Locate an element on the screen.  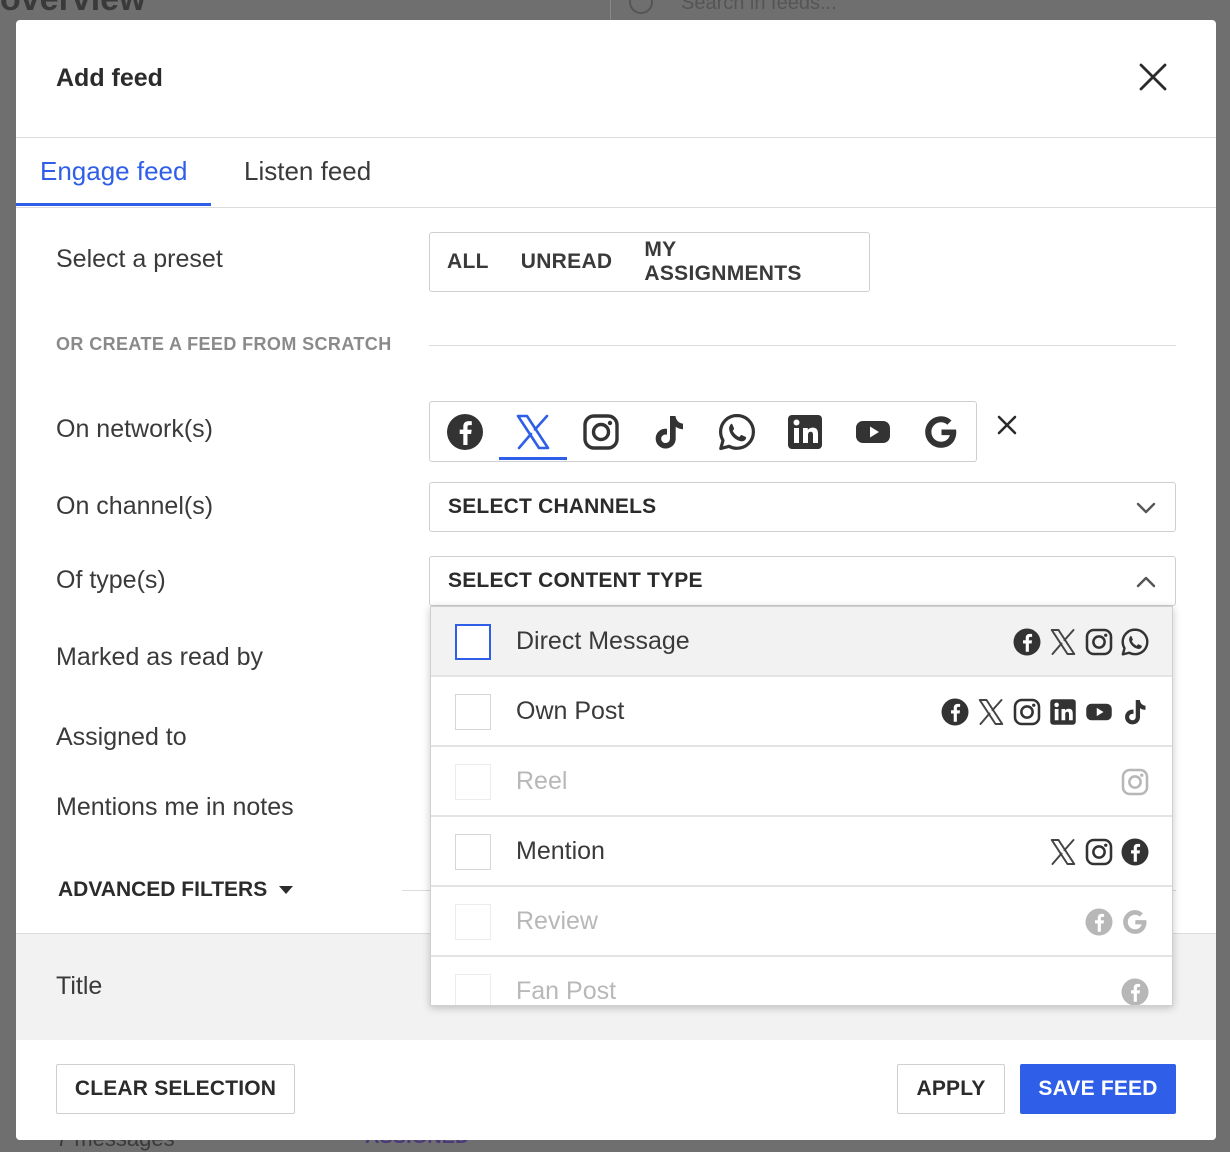
read-by-label: Marked as read by is located at coordinates (160, 657).